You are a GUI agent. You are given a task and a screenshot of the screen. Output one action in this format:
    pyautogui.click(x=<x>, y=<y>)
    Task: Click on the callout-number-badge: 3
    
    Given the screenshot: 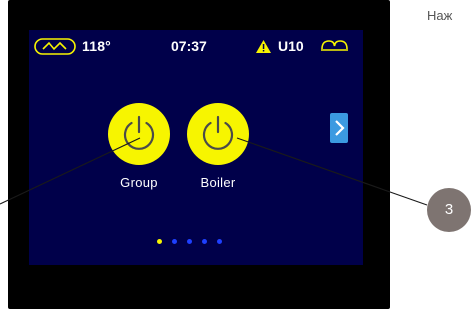 What is the action you would take?
    pyautogui.click(x=449, y=210)
    